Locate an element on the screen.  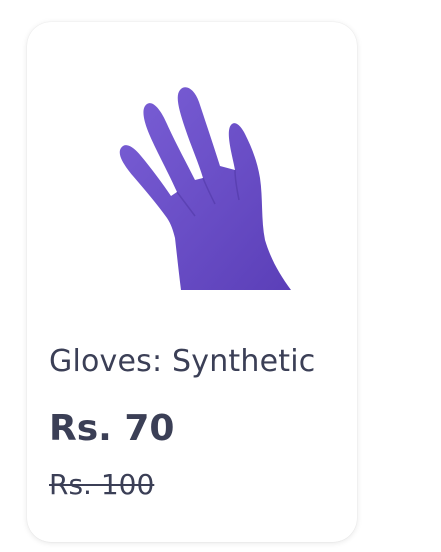
glove-icon is located at coordinates (205, 188).